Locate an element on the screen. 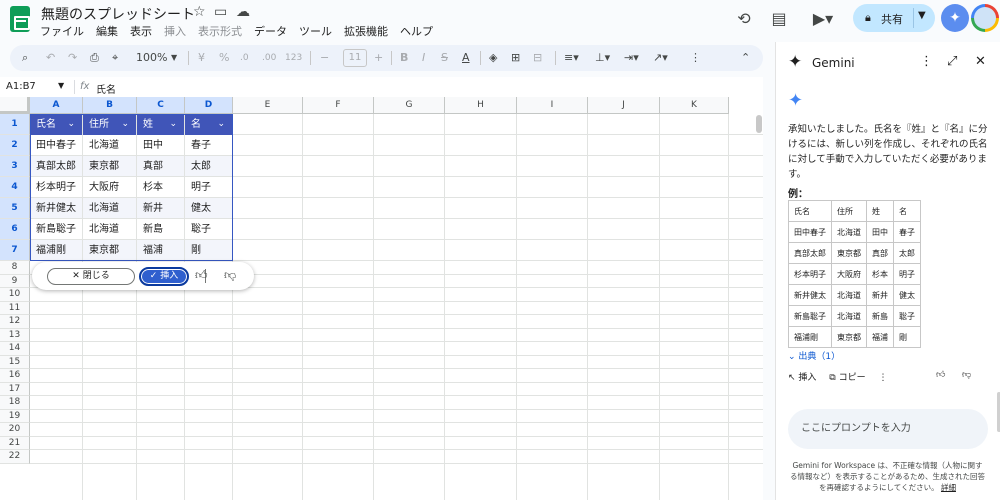 This screenshot has width=1000, height=500. column-header: A is located at coordinates (56, 105).